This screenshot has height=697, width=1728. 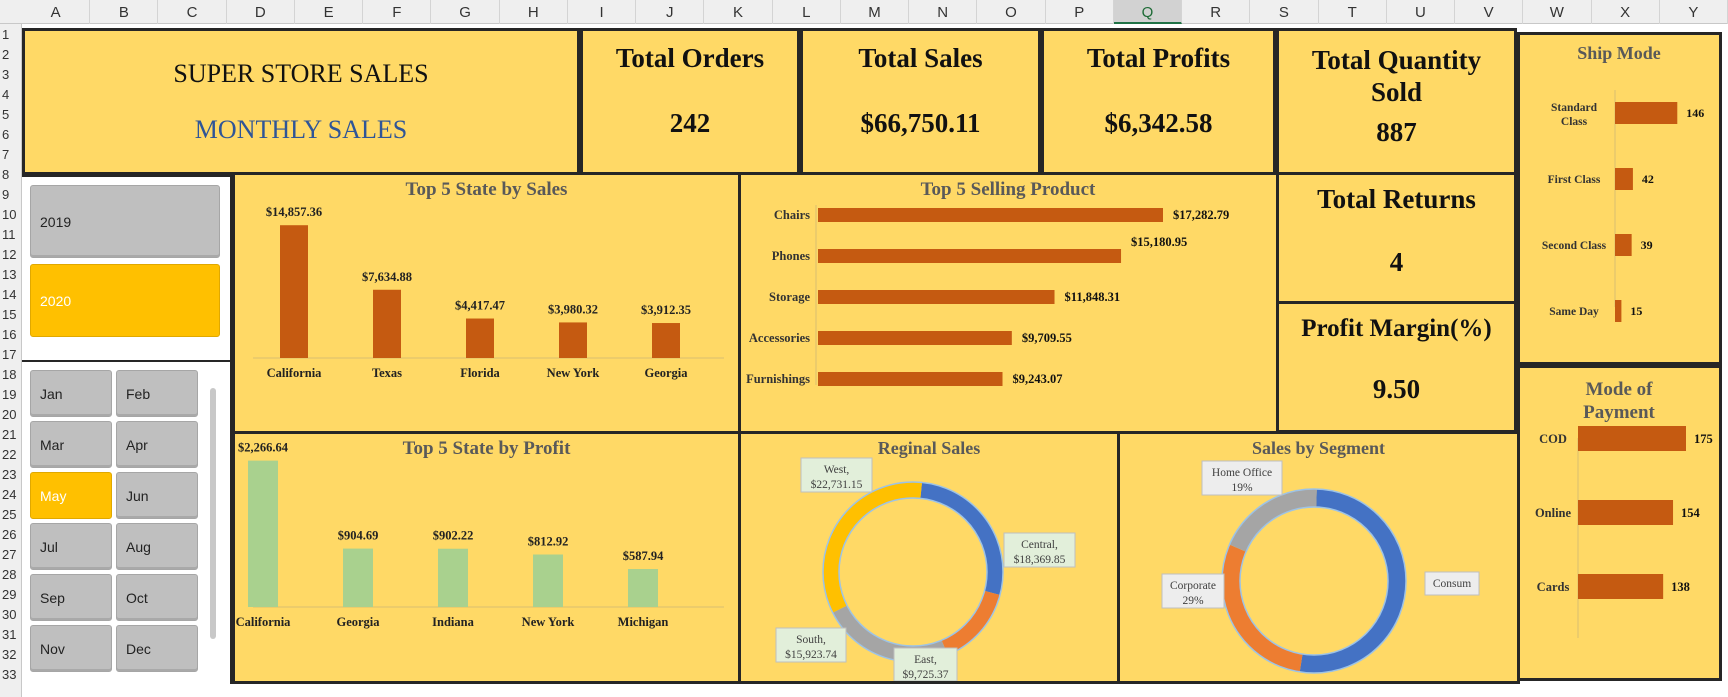 I want to click on row-header-30: 30, so click(x=11, y=614).